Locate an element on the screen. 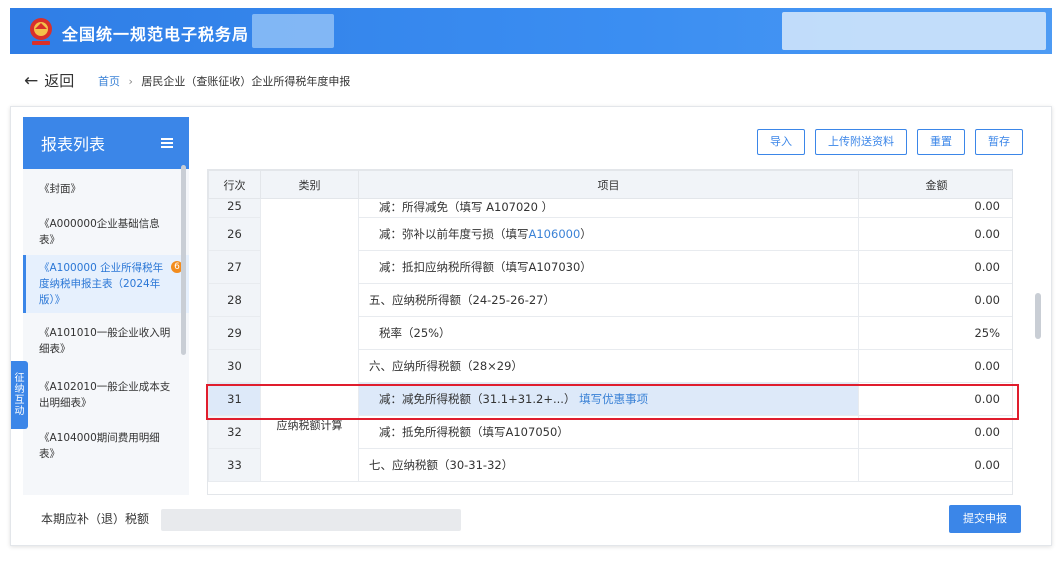  table-scrollbar is located at coordinates (1038, 316).